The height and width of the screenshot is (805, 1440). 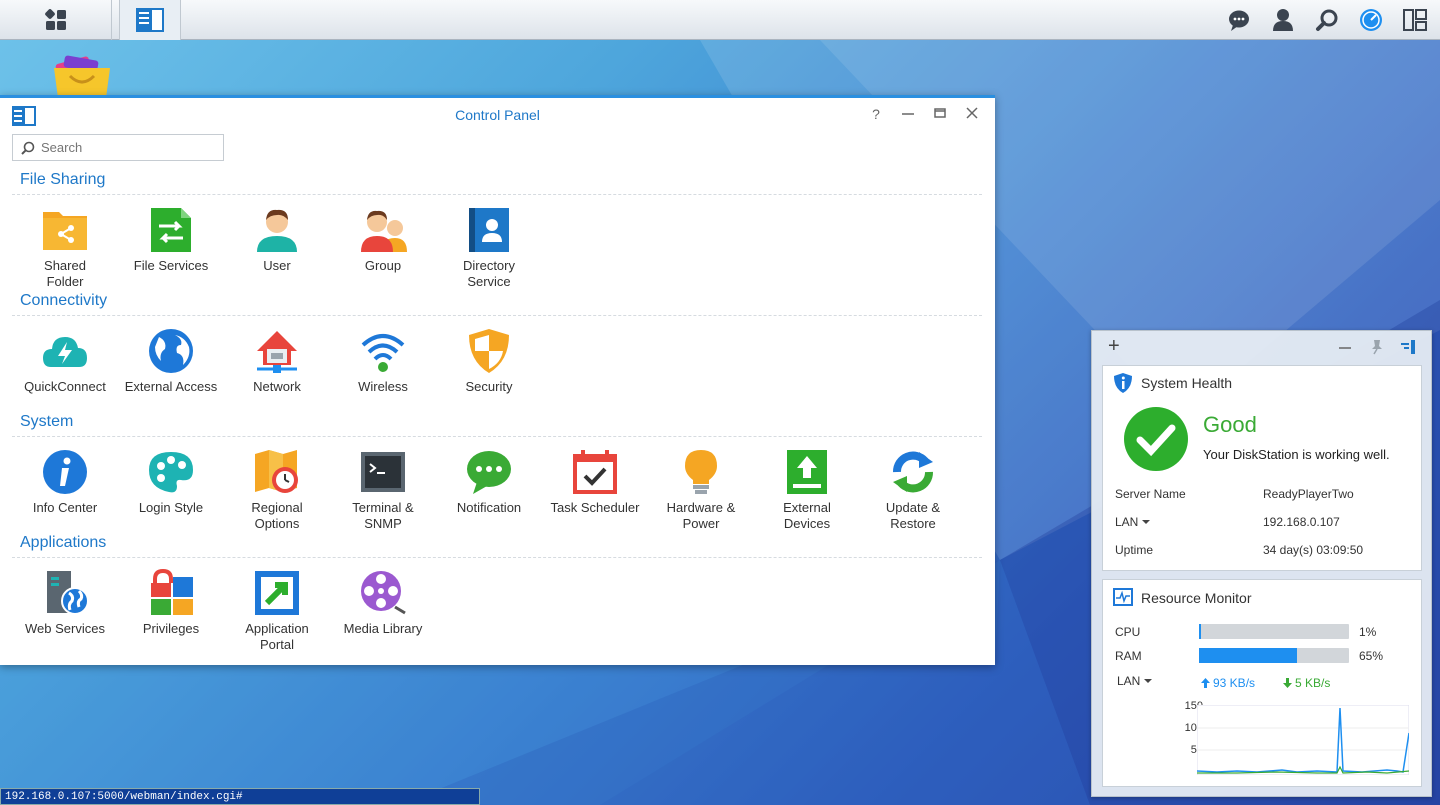 I want to click on item-directory-service: Directory Service, so click(x=489, y=248).